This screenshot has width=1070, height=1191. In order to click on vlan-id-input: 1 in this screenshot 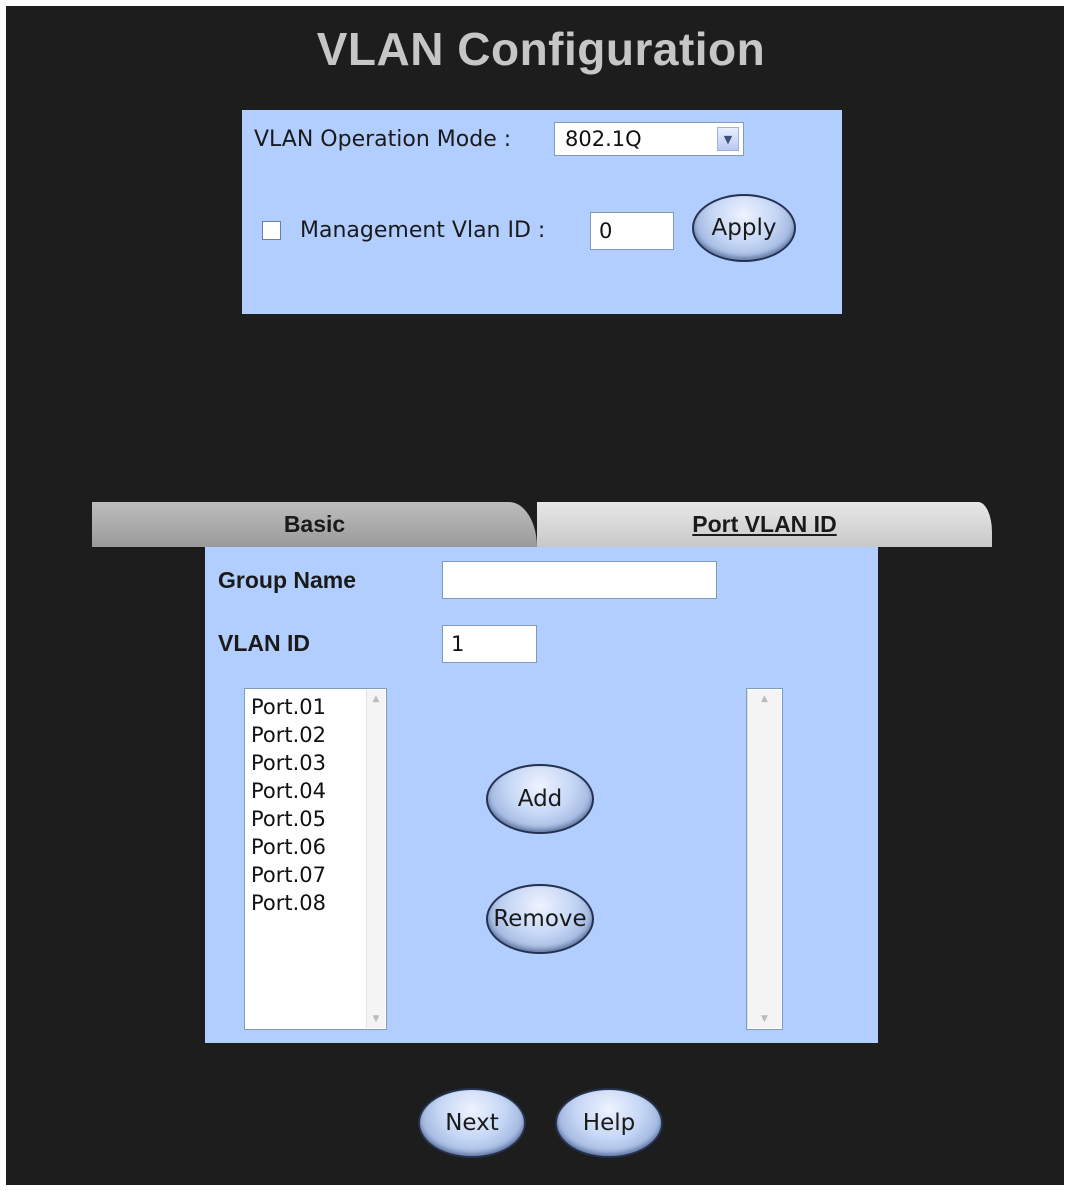, I will do `click(489, 644)`.